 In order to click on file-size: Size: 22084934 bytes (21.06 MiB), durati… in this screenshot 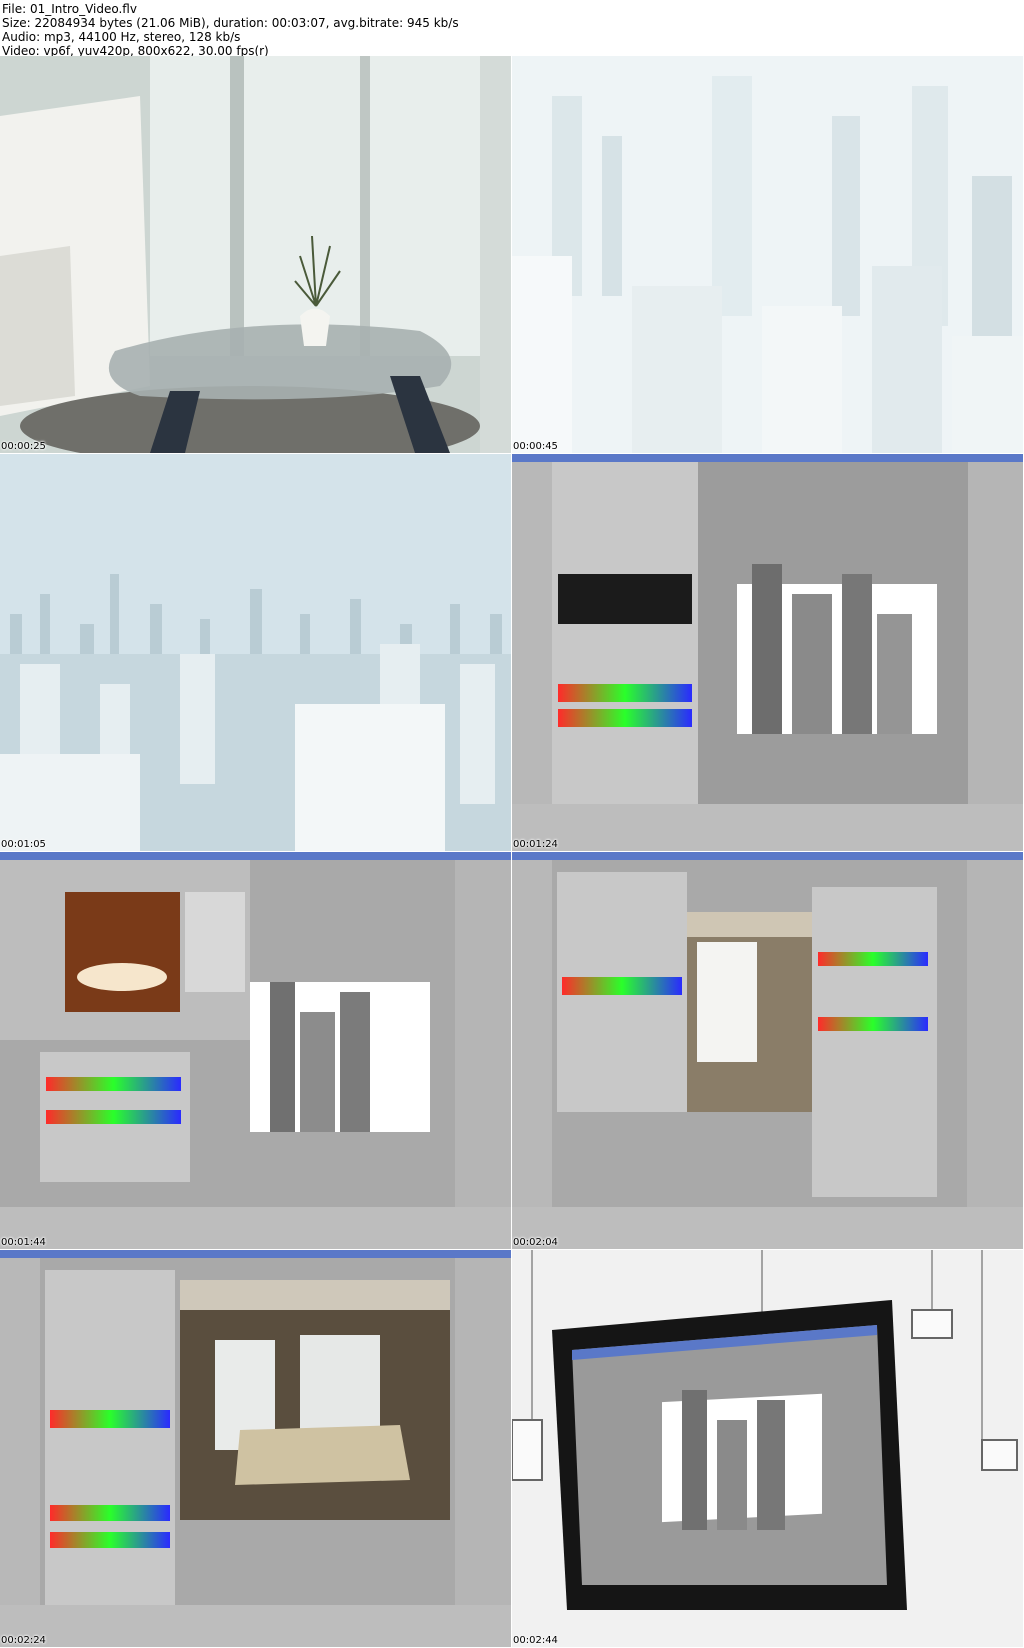, I will do `click(230, 23)`.